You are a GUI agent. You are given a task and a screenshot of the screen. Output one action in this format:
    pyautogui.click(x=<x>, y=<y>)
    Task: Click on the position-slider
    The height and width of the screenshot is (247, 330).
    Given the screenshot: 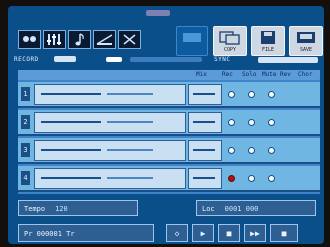 What is the action you would take?
    pyautogui.click(x=114, y=59)
    